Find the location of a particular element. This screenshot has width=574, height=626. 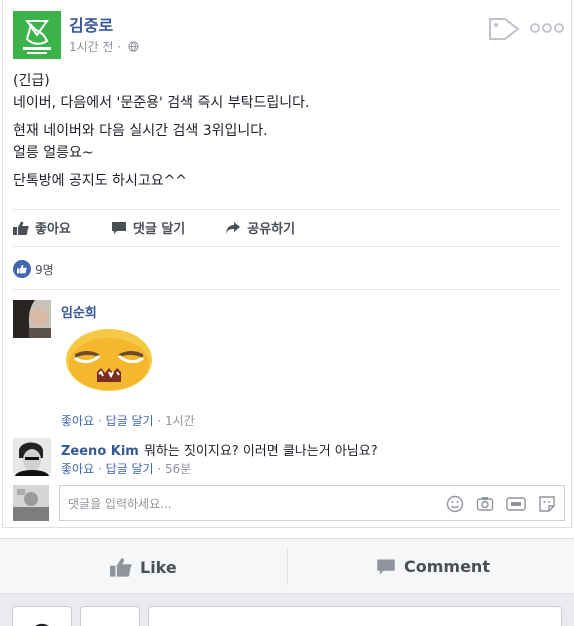

share-label: 공유하기 is located at coordinates (271, 229).